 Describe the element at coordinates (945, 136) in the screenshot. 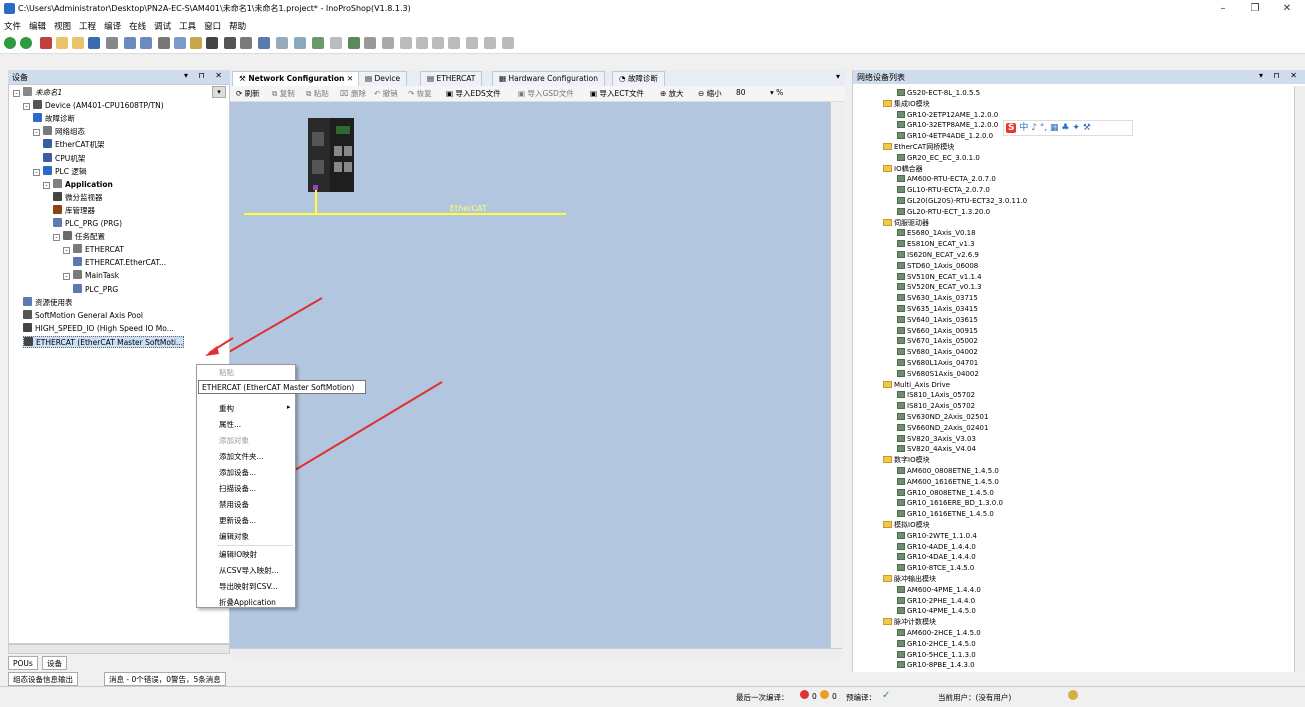

I see `catalog-device: GR10-4ETP4ADE_1.2.0.0` at that location.